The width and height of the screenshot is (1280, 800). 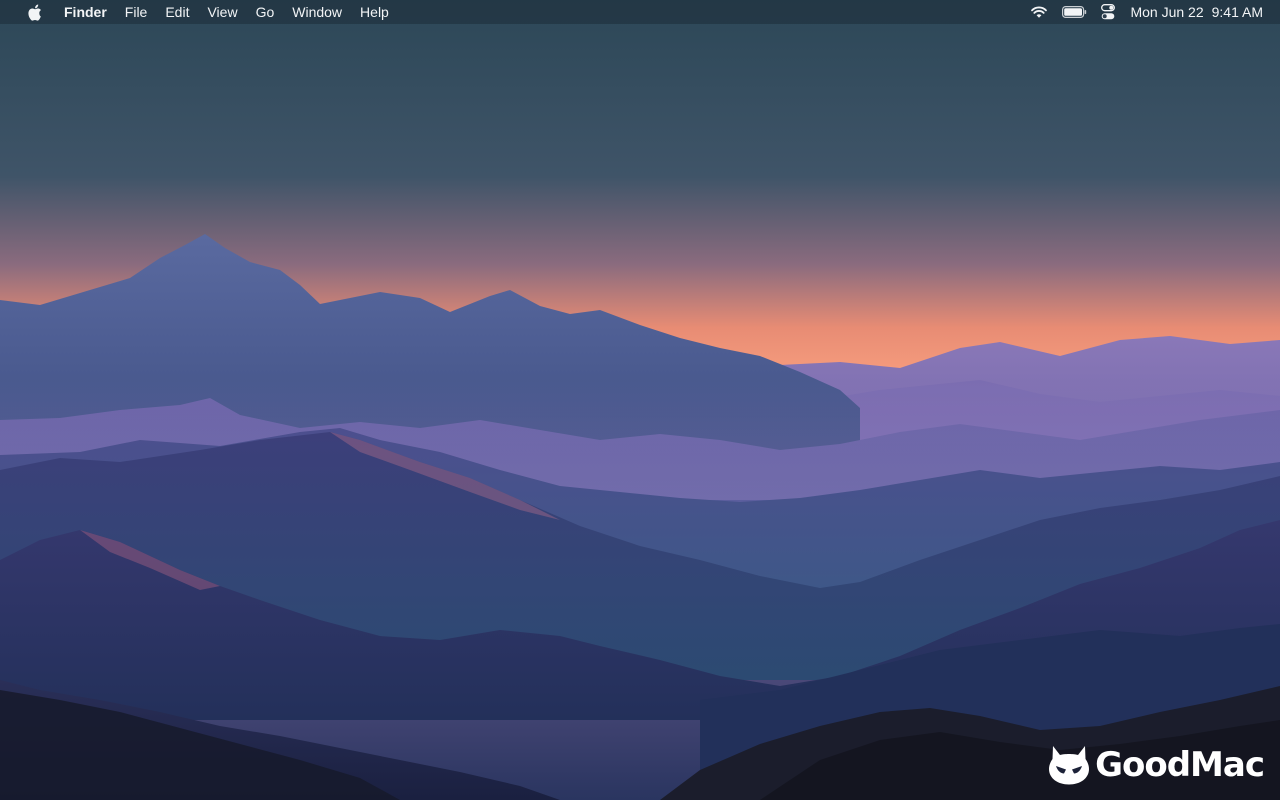 I want to click on menu-app-name: Finder, so click(x=86, y=12).